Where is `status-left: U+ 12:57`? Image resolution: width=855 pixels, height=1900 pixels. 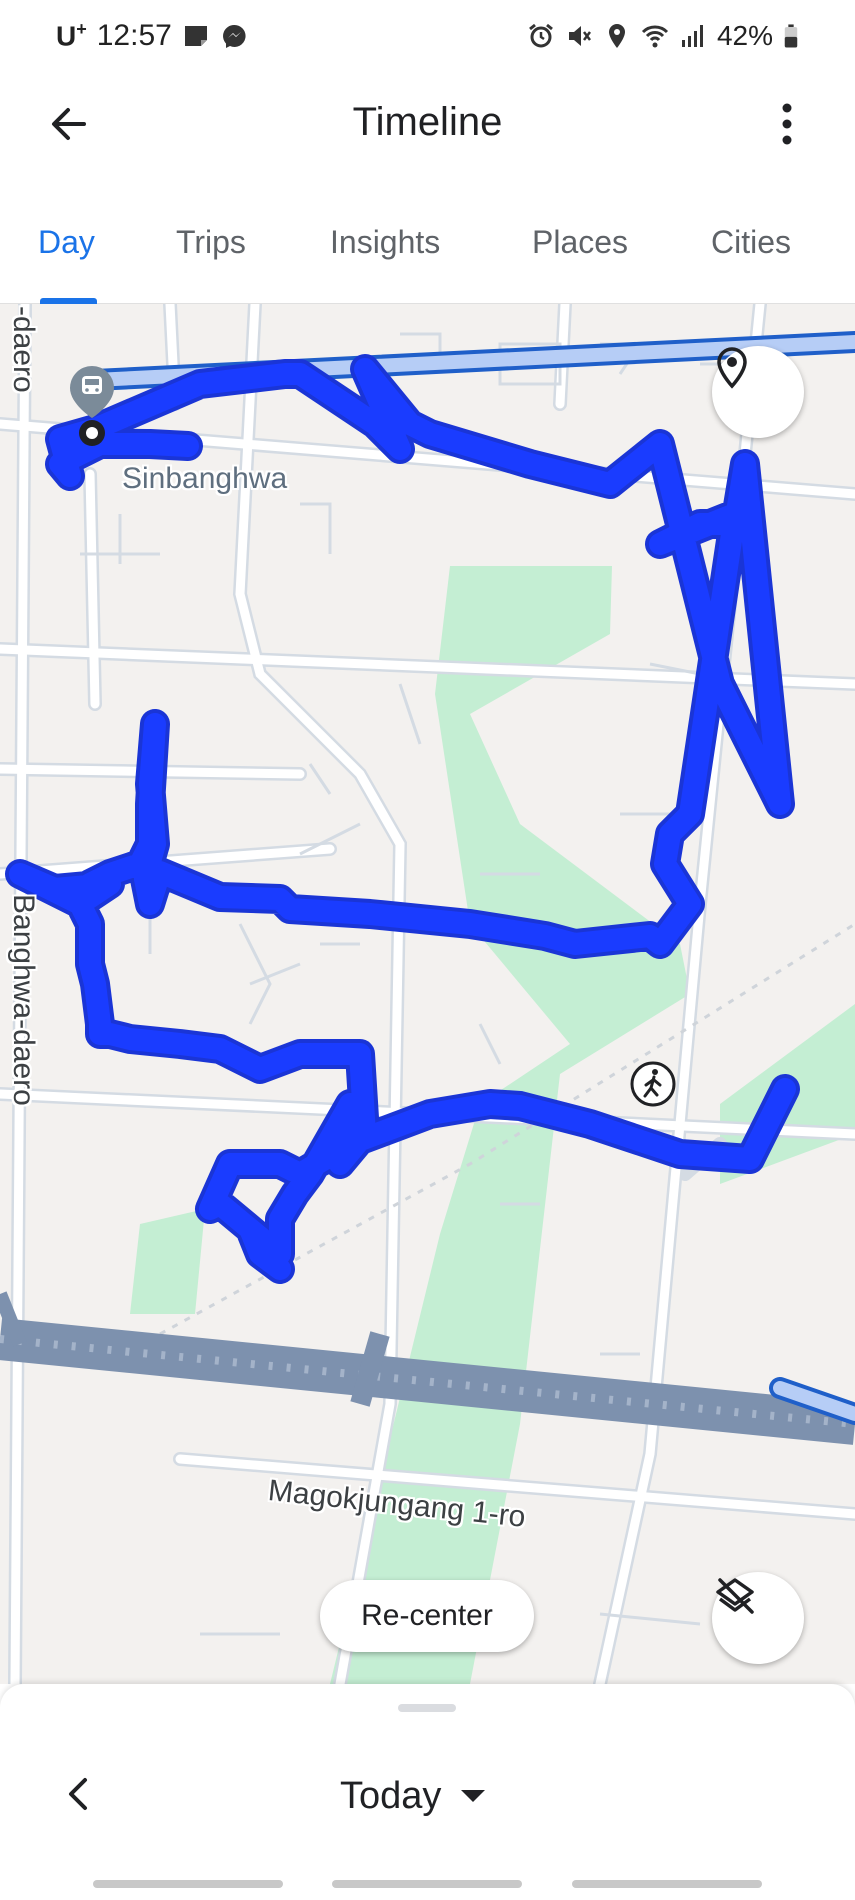
status-left: U+ 12:57 is located at coordinates (152, 36).